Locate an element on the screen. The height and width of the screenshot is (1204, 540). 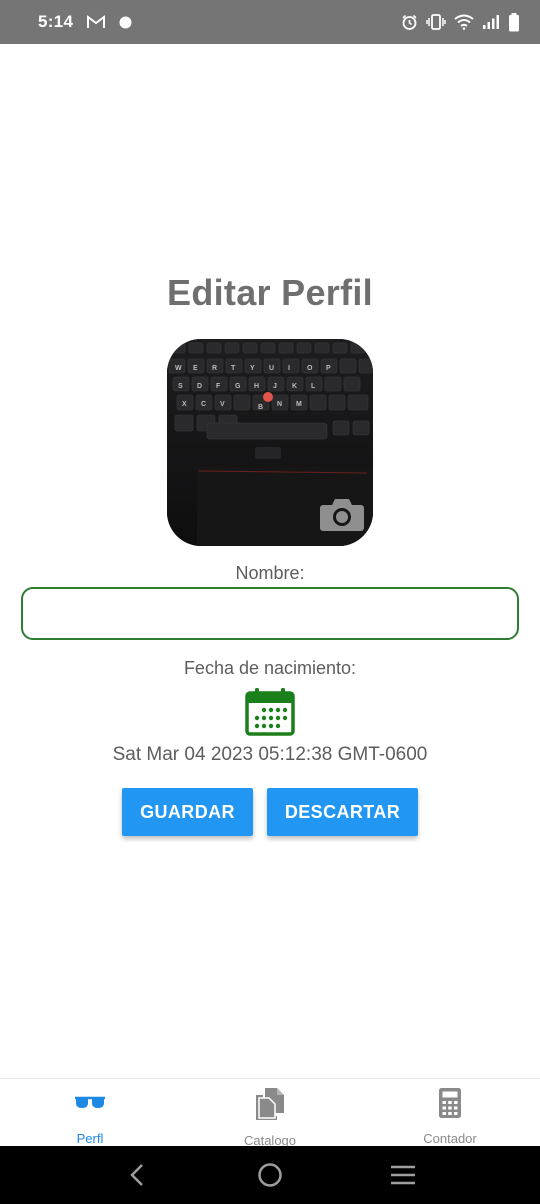
nav-item-contador: Contador is located at coordinates (450, 1112).